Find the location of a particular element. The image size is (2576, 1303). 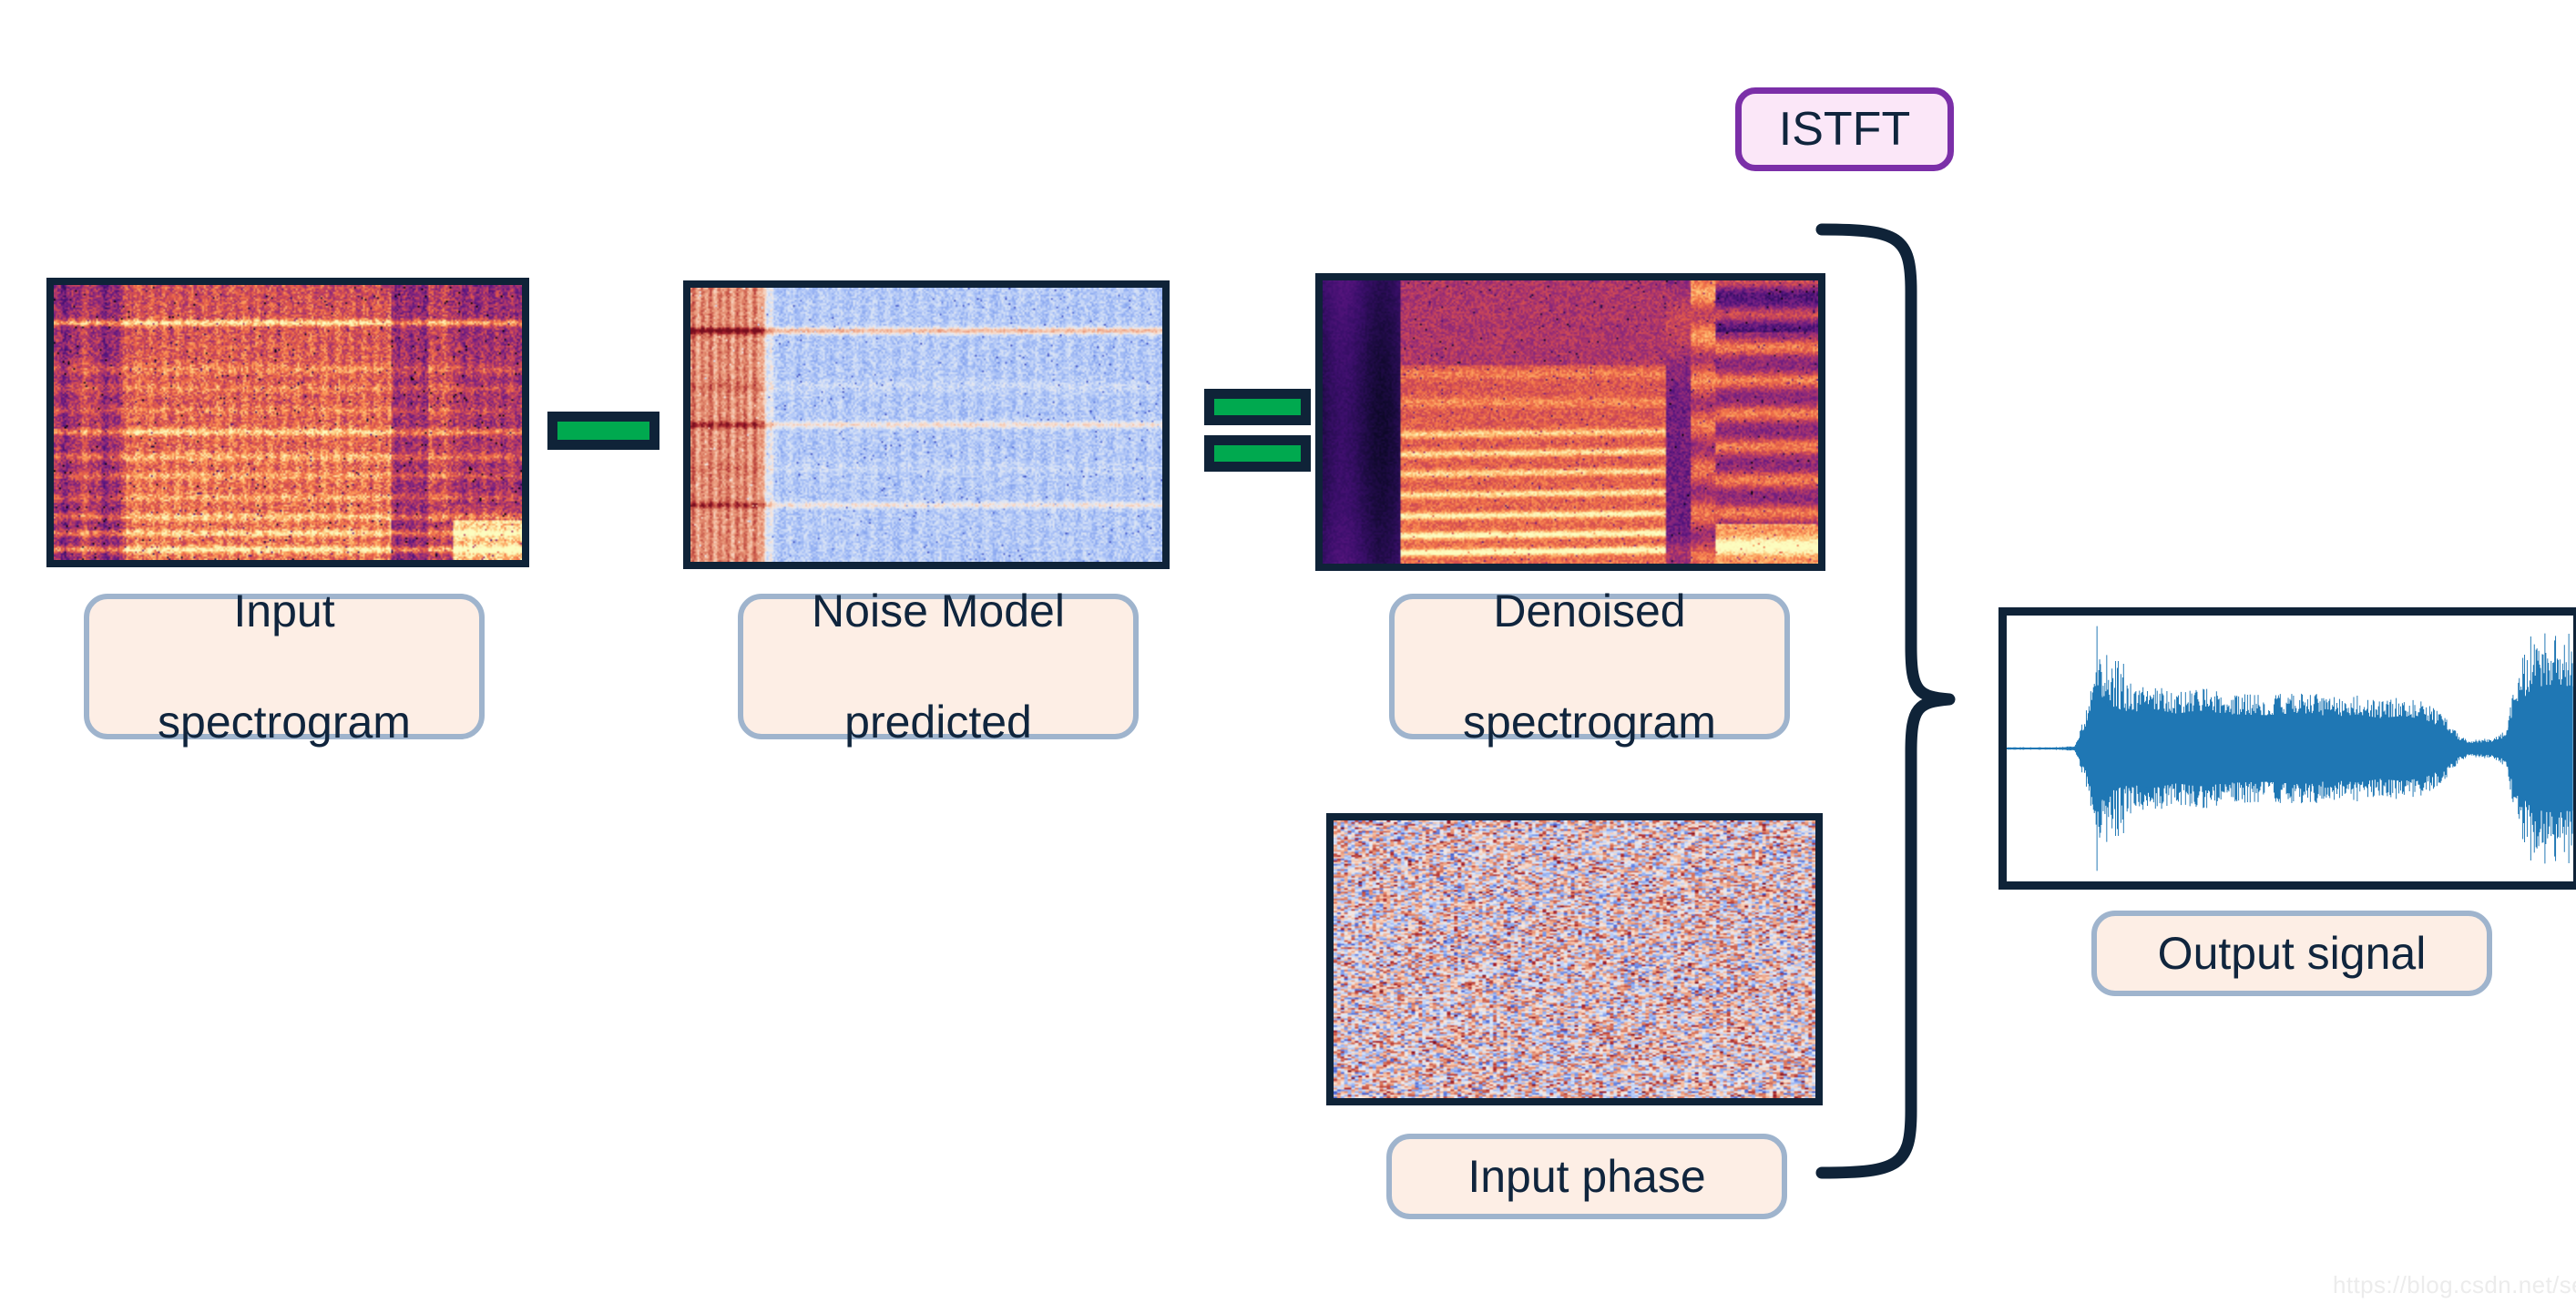

istft-label: ISTFT is located at coordinates (1844, 129).